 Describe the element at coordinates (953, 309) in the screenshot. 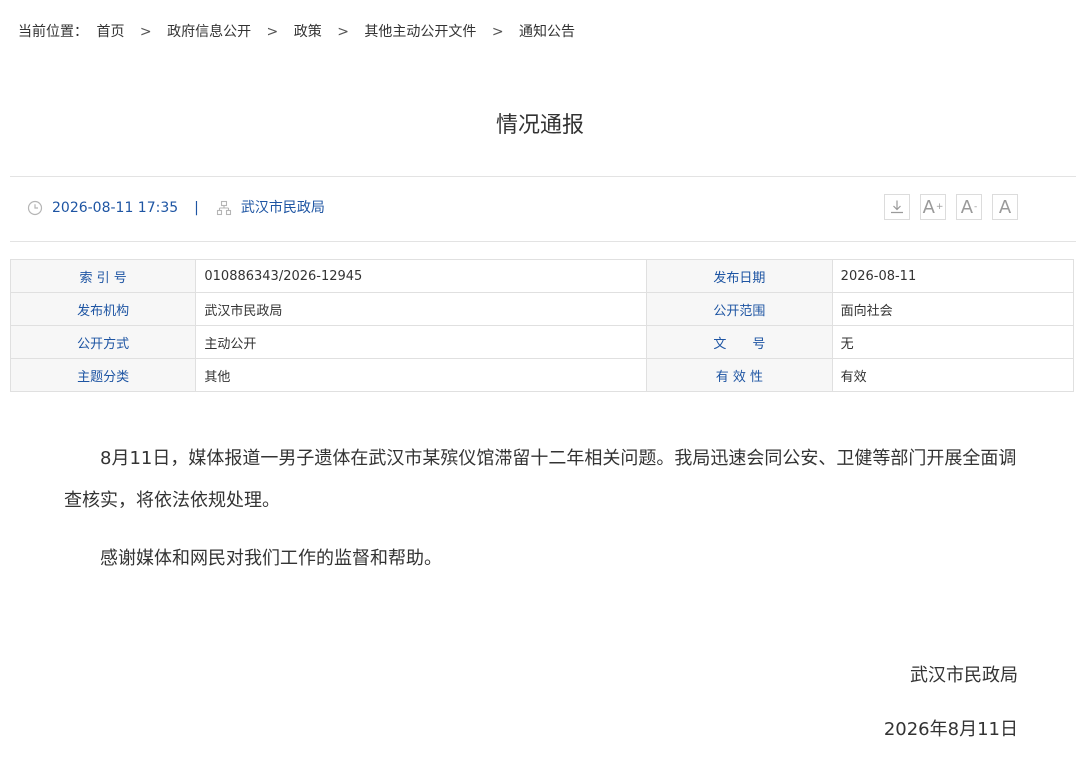

I see `info-value-scope: 面向社会` at that location.